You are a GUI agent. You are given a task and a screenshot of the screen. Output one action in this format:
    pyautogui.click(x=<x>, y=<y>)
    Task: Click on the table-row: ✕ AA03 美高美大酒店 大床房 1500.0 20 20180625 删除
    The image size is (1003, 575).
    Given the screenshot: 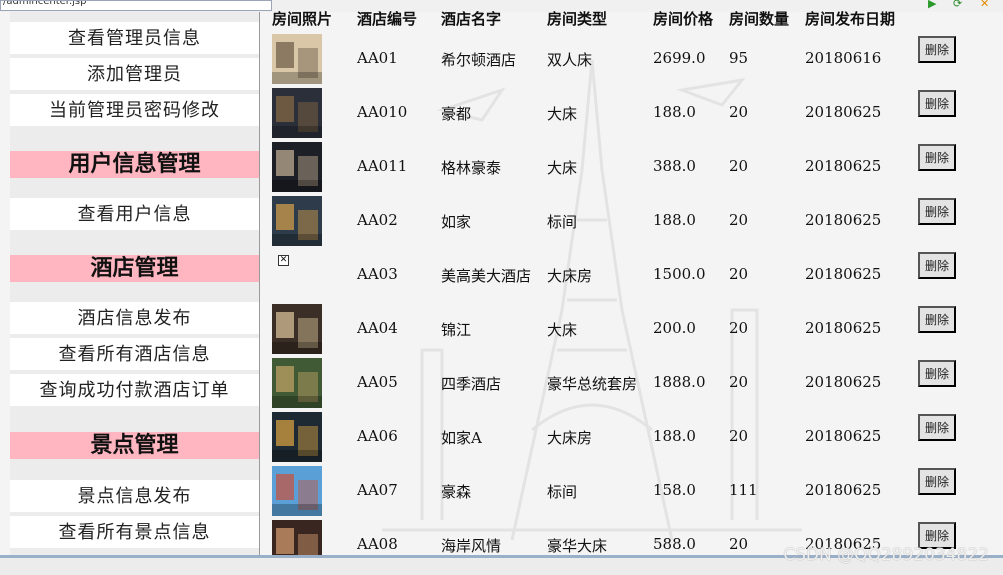 What is the action you would take?
    pyautogui.click(x=632, y=276)
    